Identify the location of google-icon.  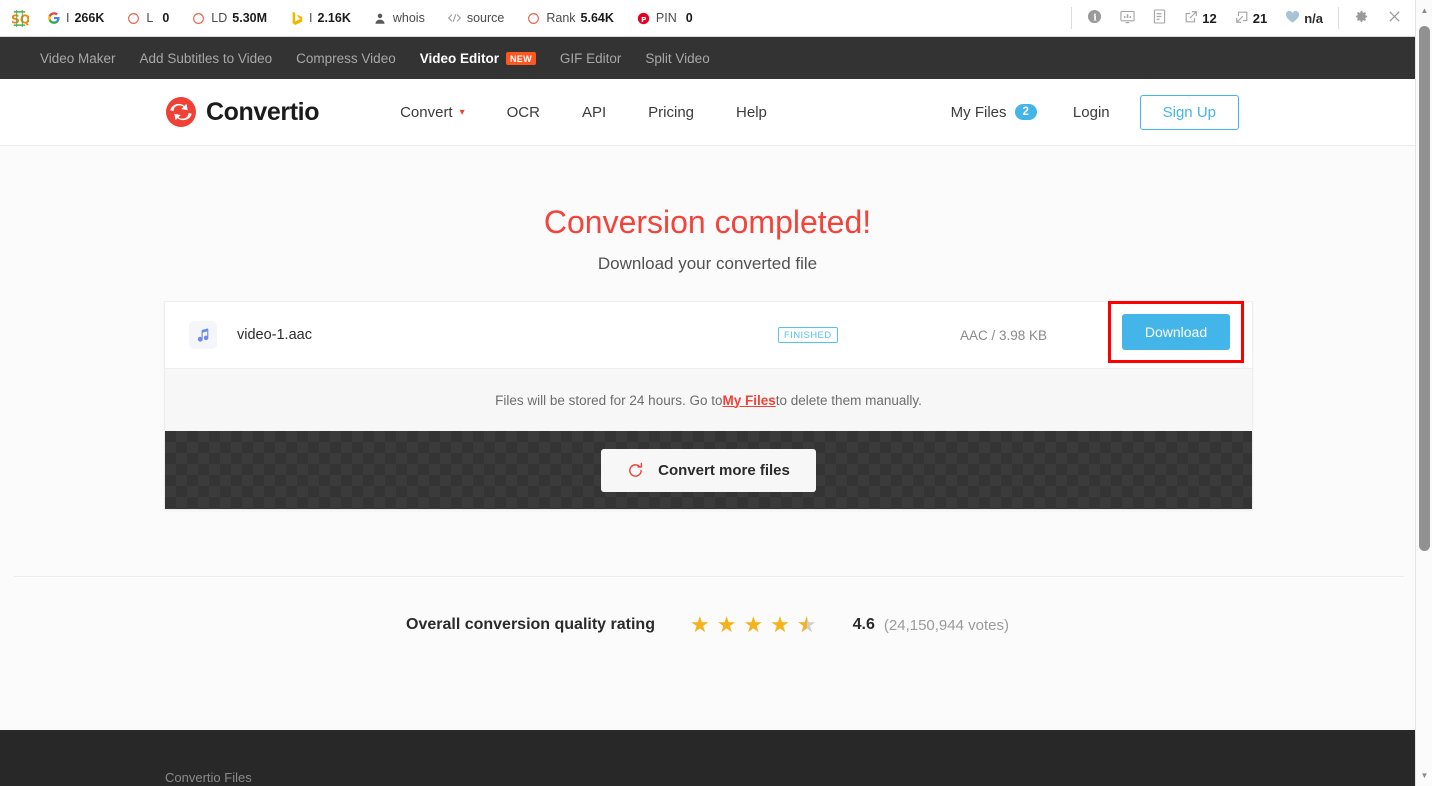
(53, 18).